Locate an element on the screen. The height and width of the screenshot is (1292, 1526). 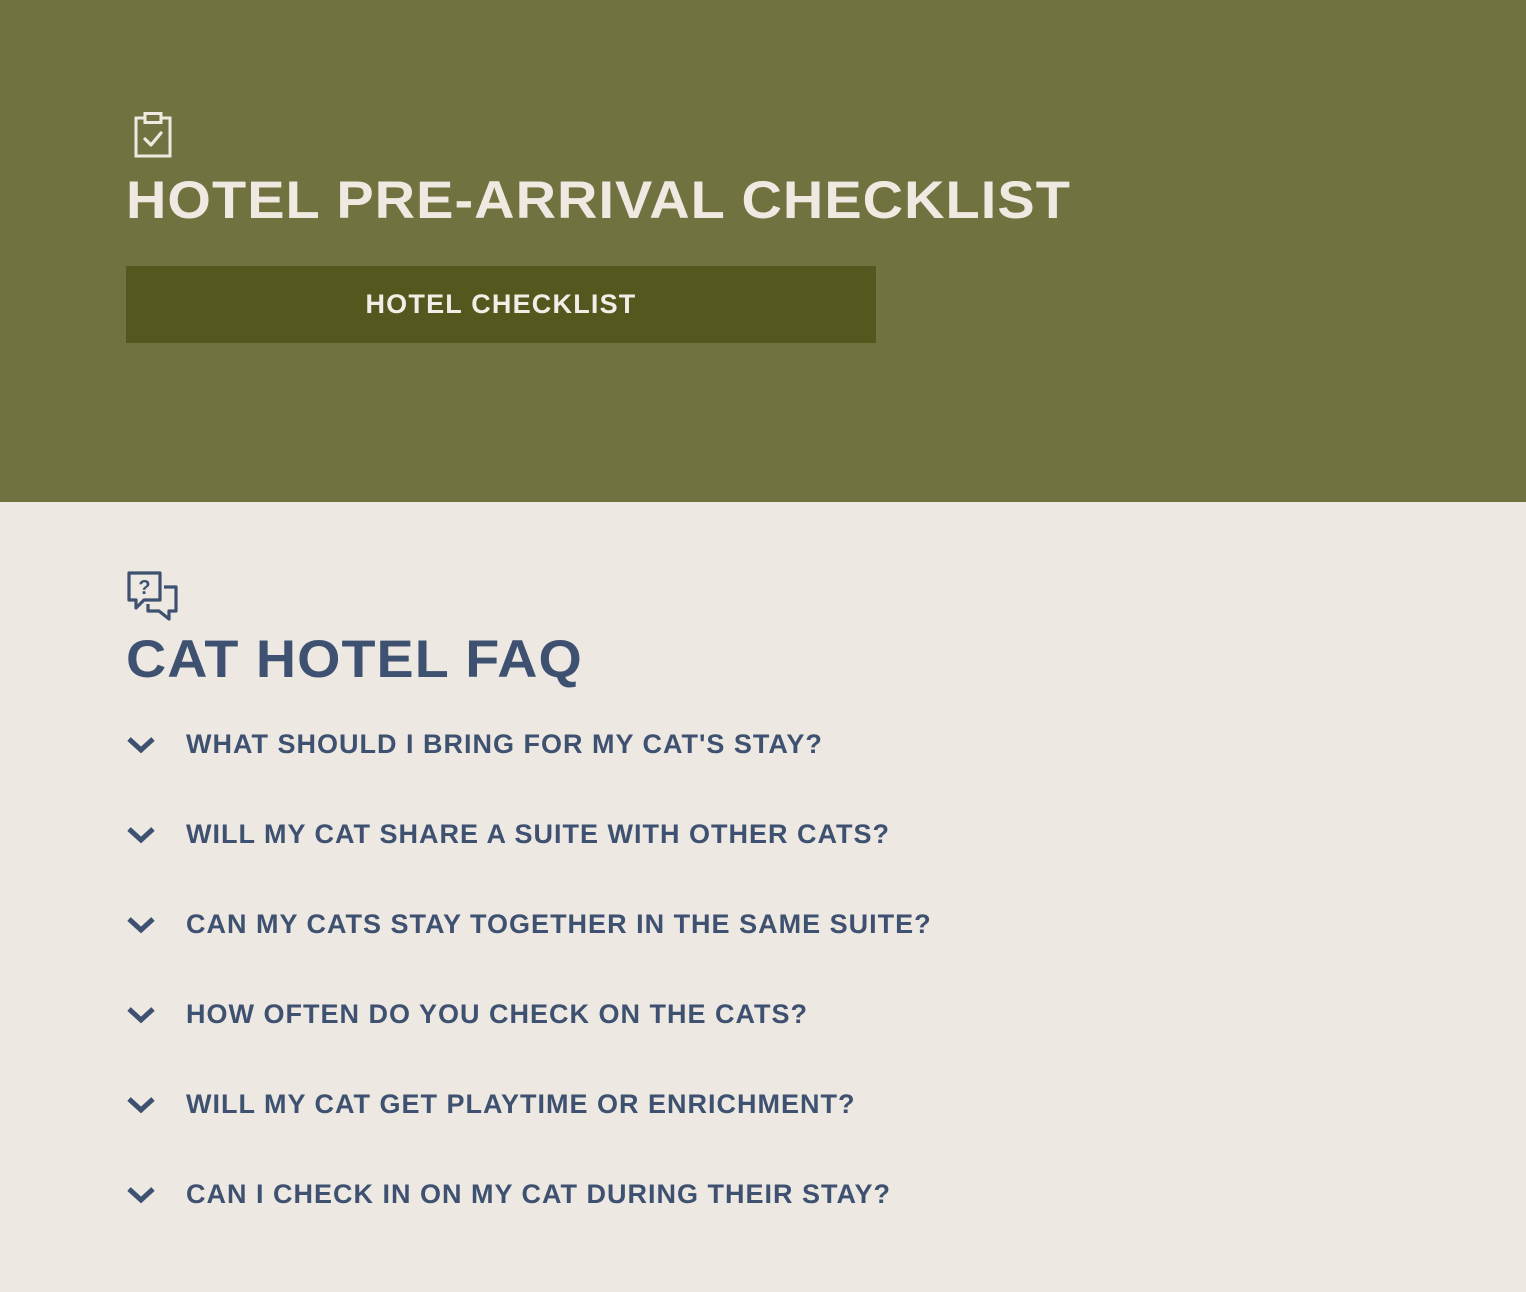
faq-question: HOW OFTEN DO YOU CHECK ON THE CATS? is located at coordinates (497, 1014).